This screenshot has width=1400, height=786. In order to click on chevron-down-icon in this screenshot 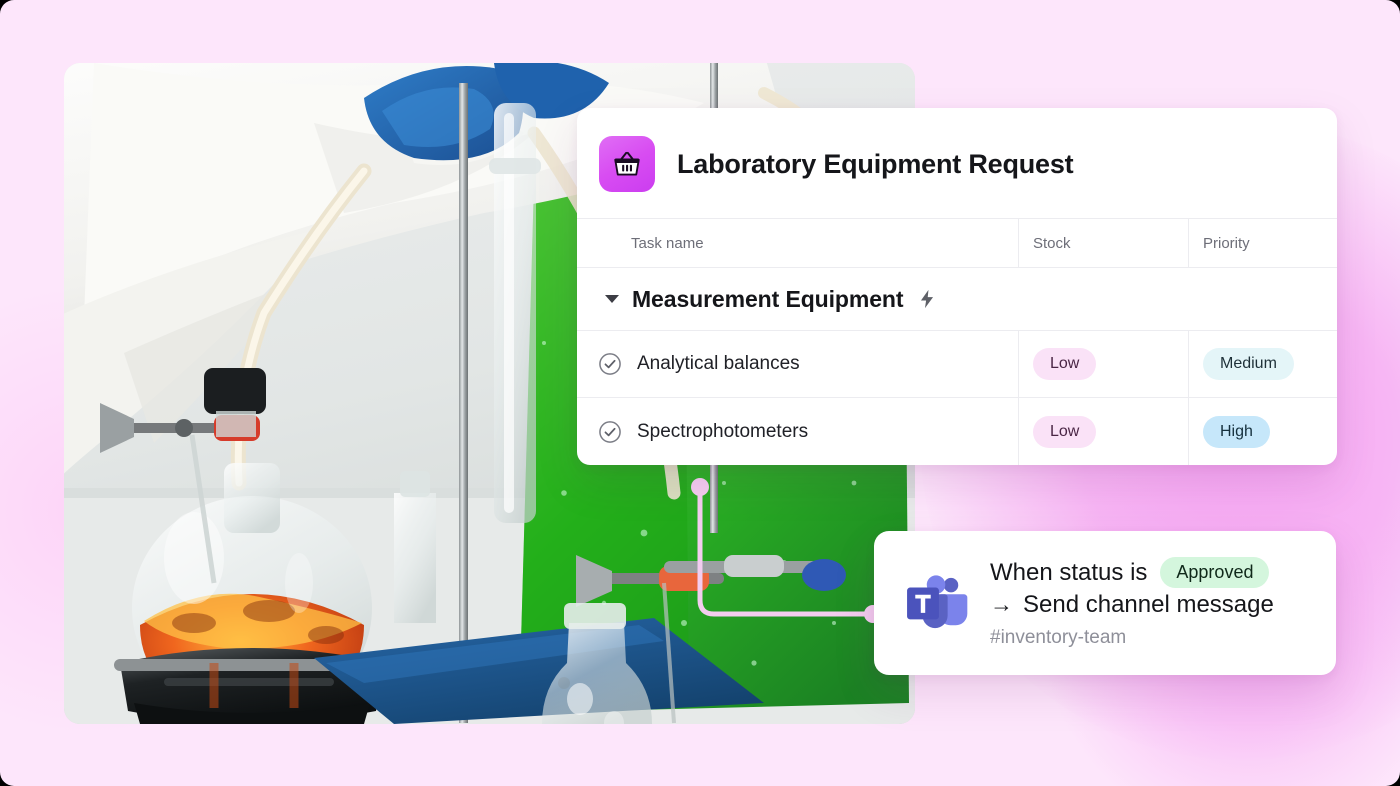, I will do `click(612, 299)`.